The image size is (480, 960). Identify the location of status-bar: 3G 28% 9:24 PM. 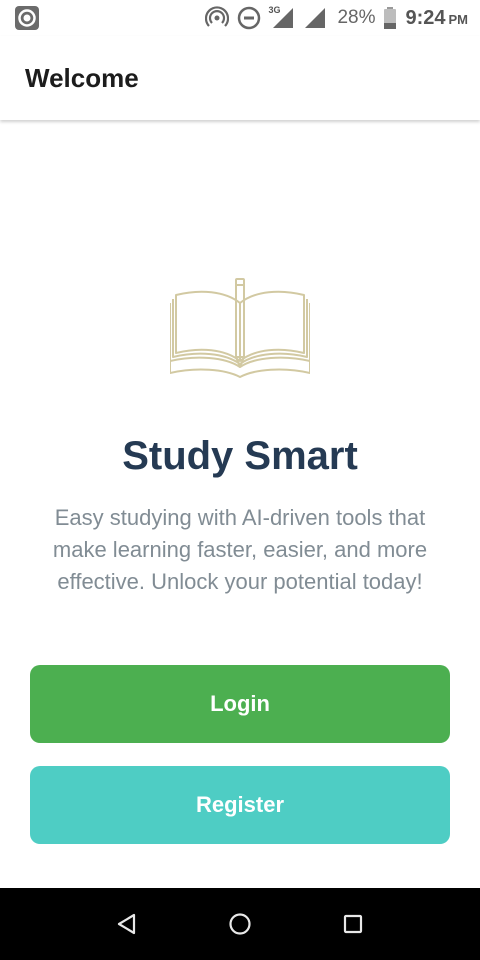
(240, 18).